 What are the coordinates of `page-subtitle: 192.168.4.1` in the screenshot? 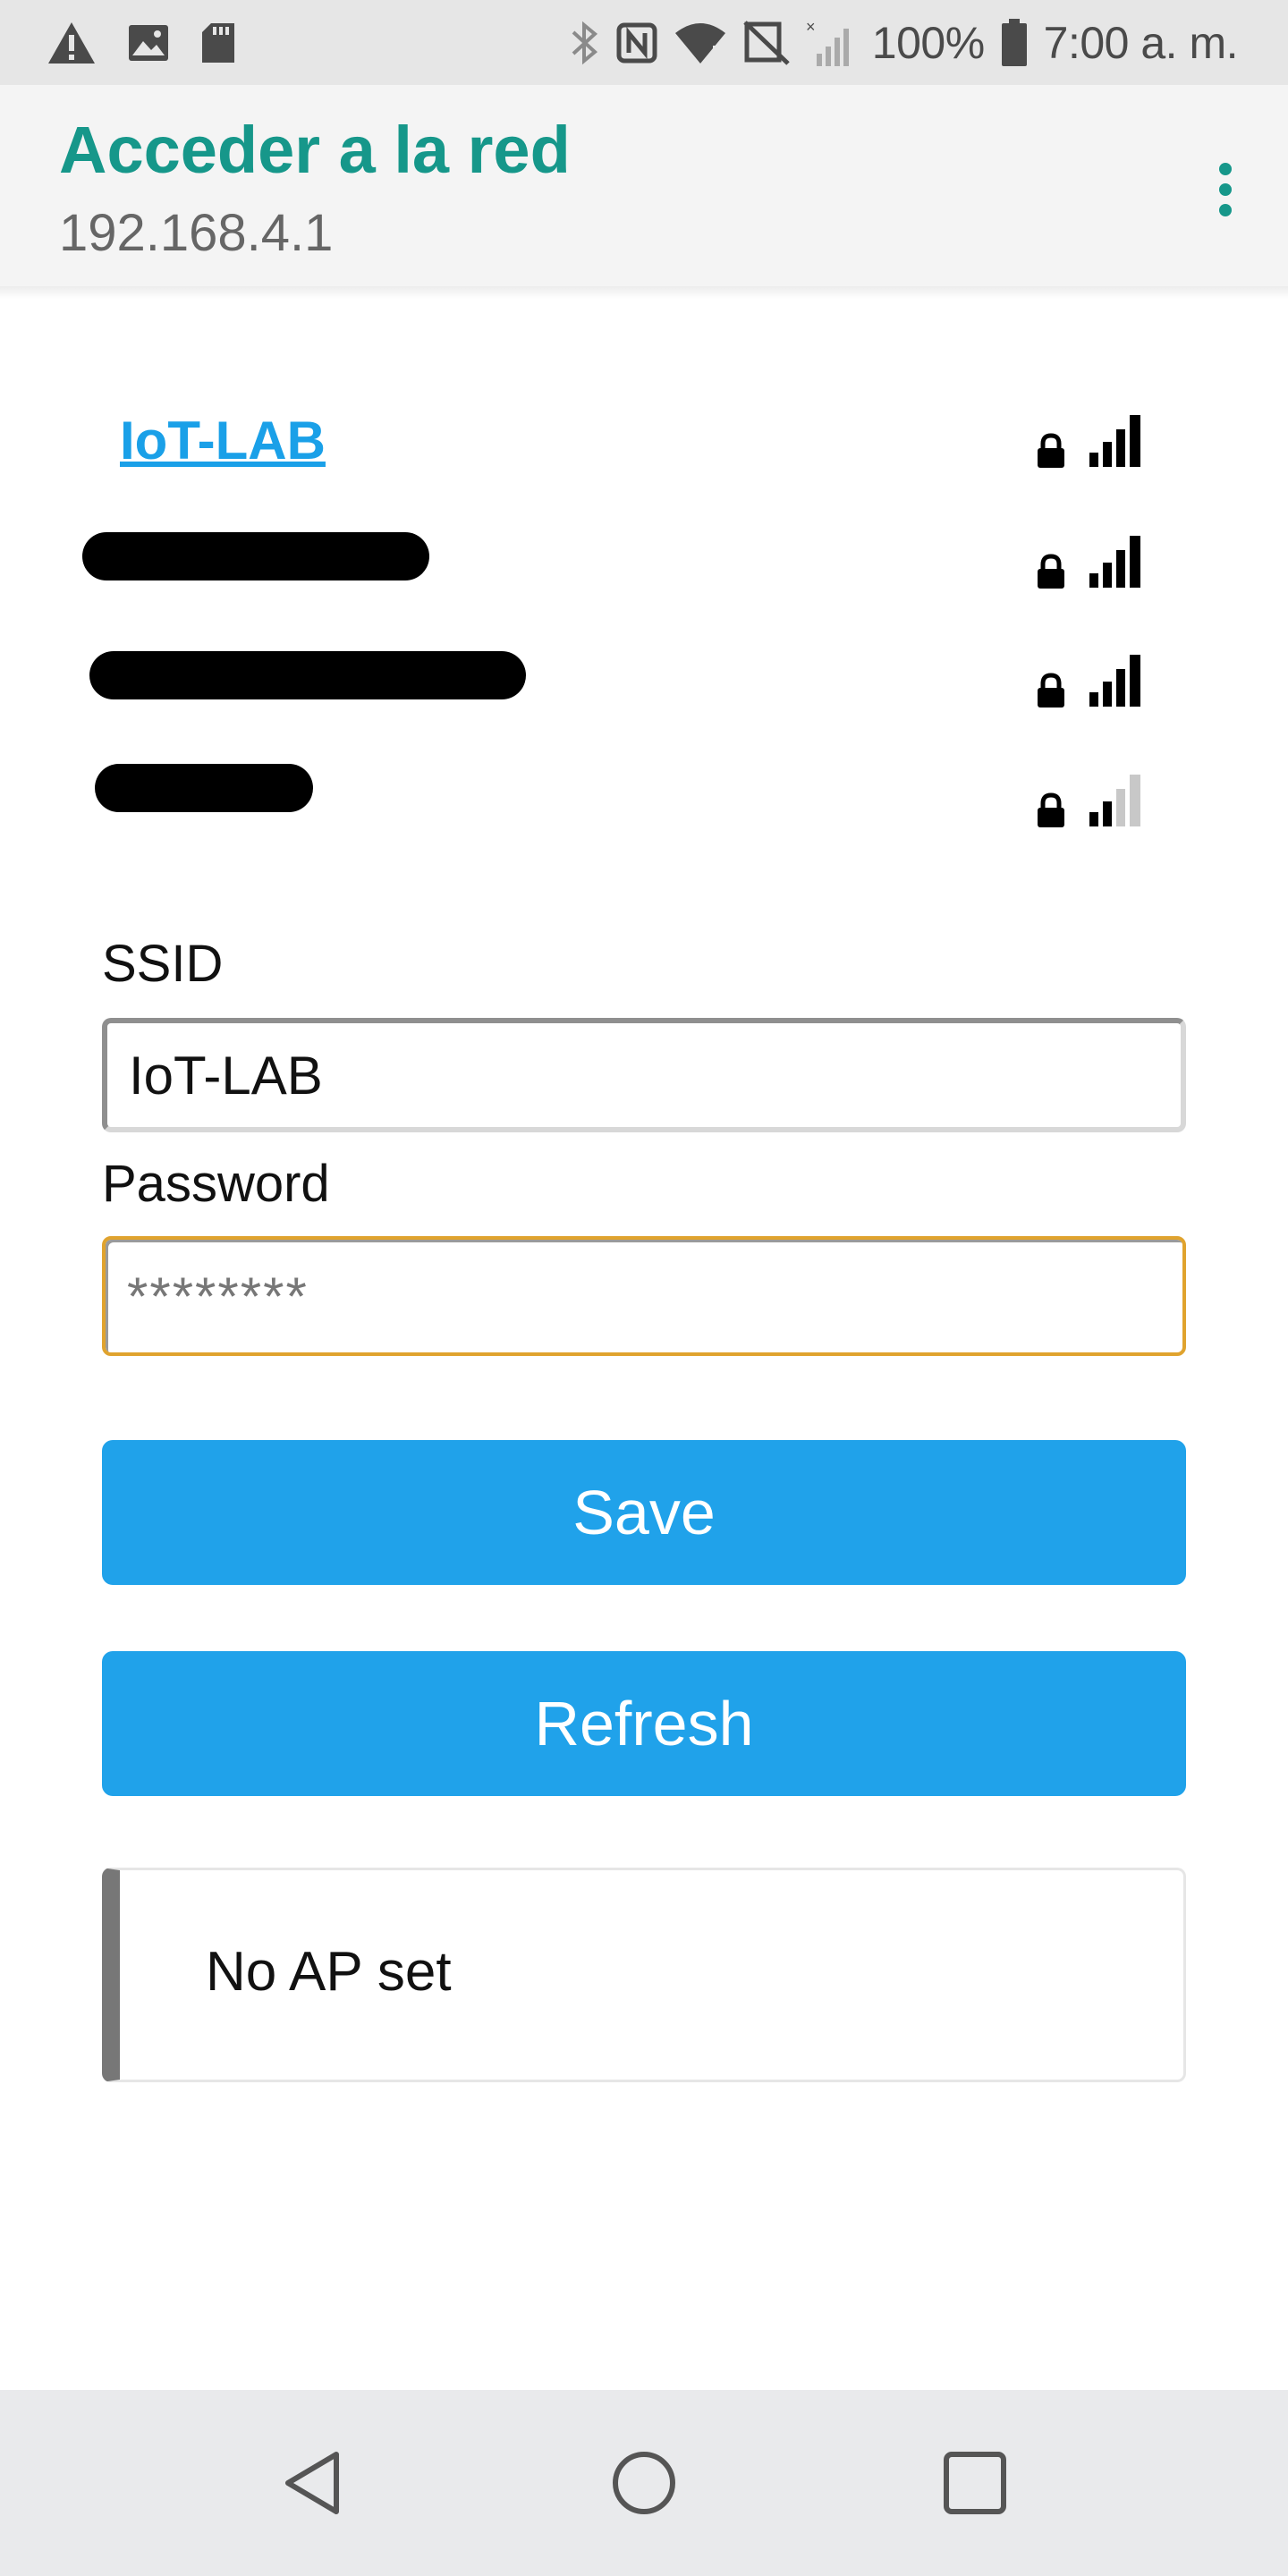 It's located at (196, 233).